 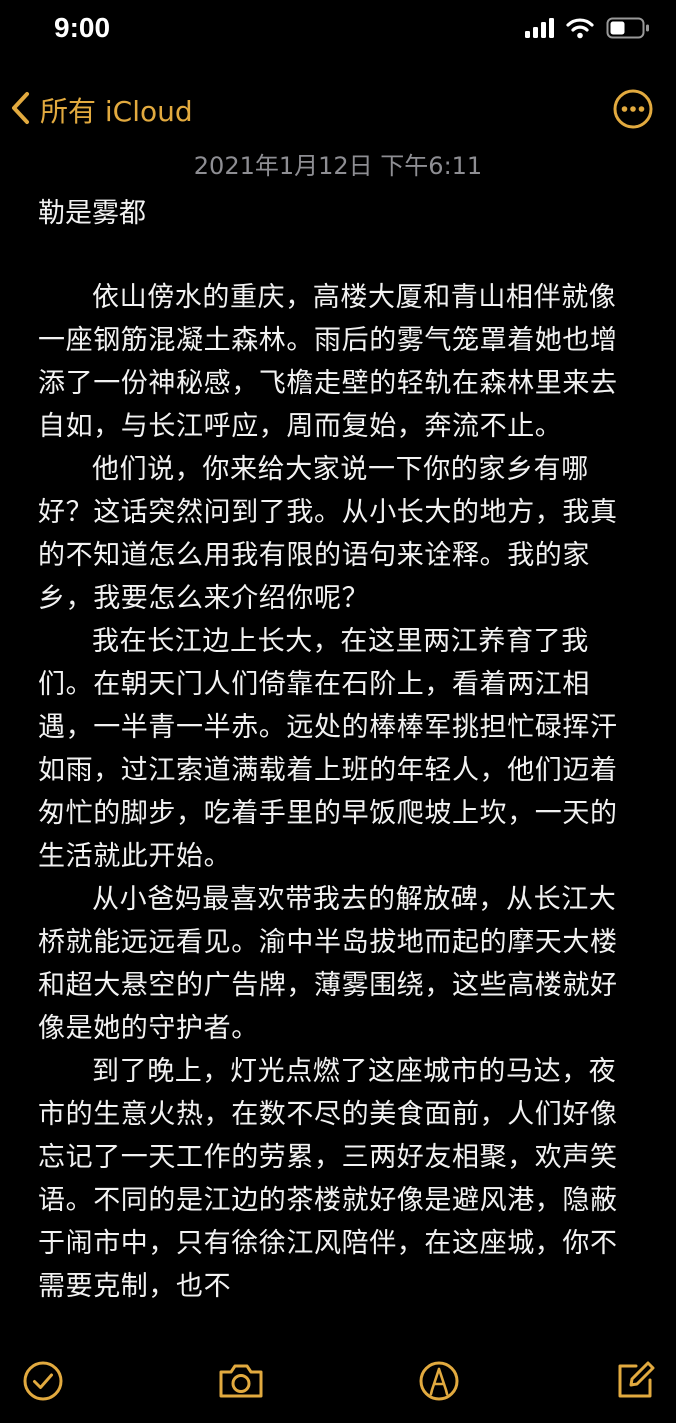 What do you see at coordinates (116, 111) in the screenshot?
I see `back-label: 所有 iCloud` at bounding box center [116, 111].